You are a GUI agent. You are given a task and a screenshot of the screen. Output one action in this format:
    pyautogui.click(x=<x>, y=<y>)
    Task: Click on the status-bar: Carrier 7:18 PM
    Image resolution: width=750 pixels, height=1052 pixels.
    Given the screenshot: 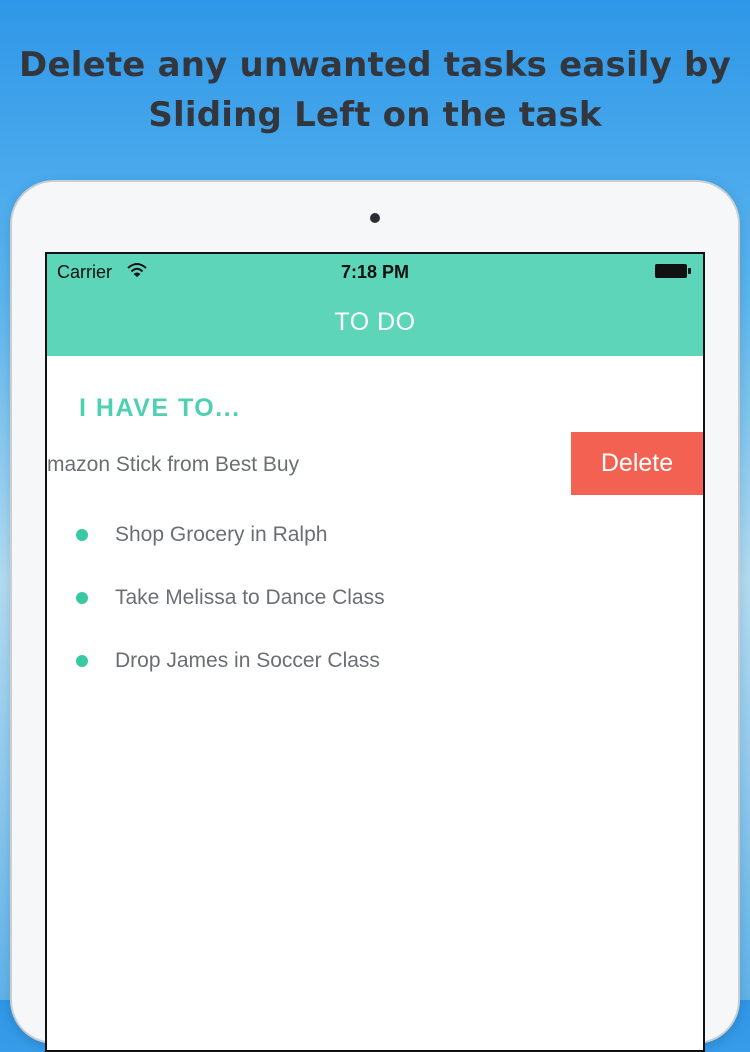 What is the action you would take?
    pyautogui.click(x=375, y=271)
    